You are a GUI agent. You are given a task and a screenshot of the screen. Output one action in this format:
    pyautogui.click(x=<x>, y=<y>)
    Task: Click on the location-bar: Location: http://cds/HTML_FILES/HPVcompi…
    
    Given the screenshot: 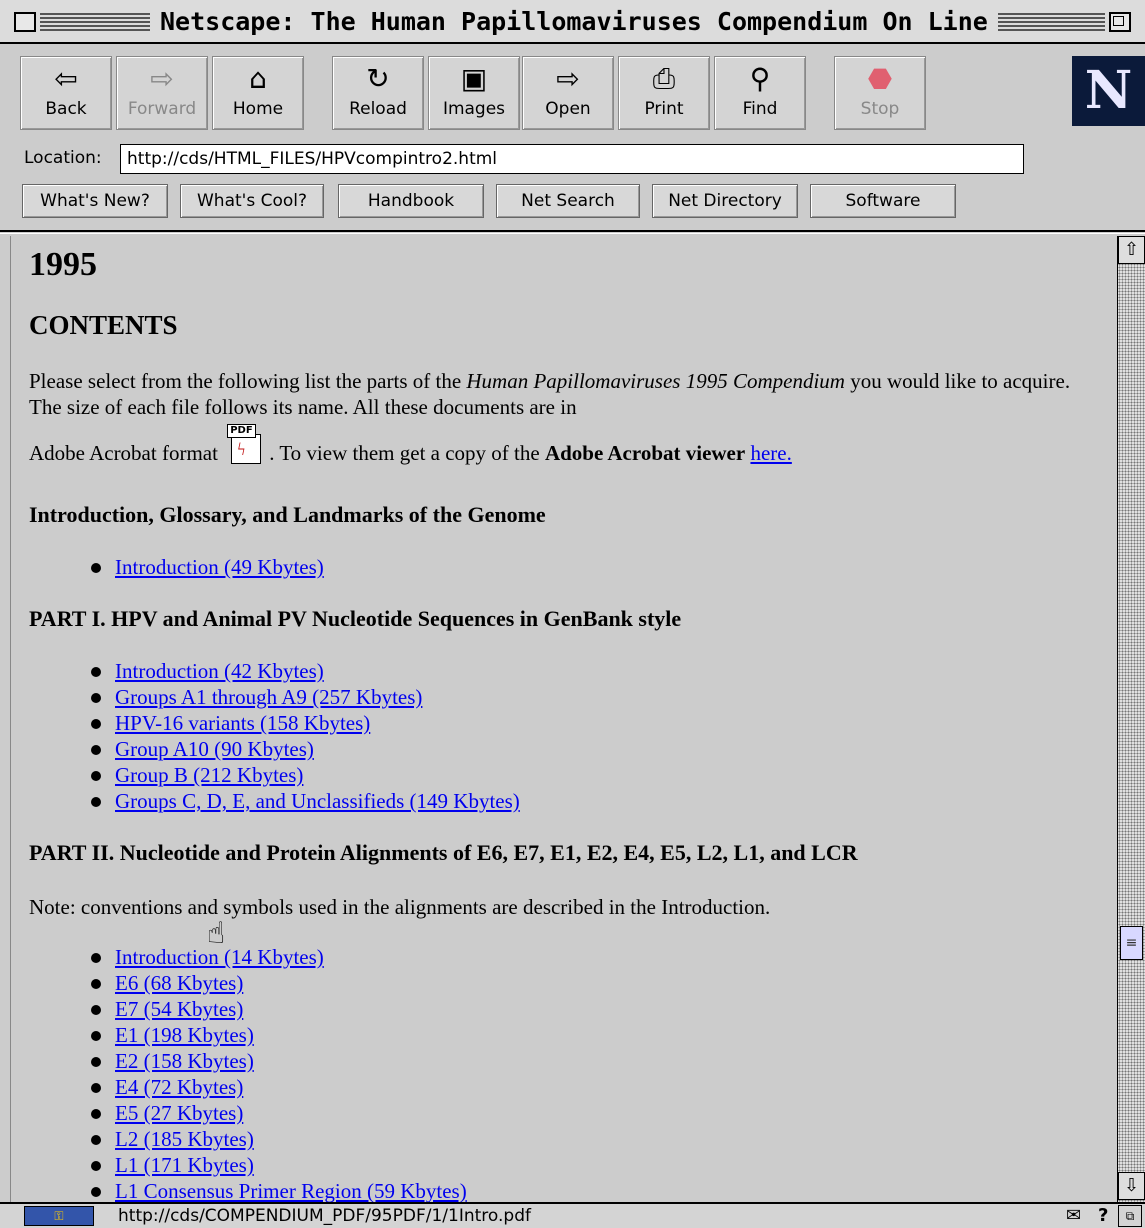 What is the action you would take?
    pyautogui.click(x=572, y=160)
    